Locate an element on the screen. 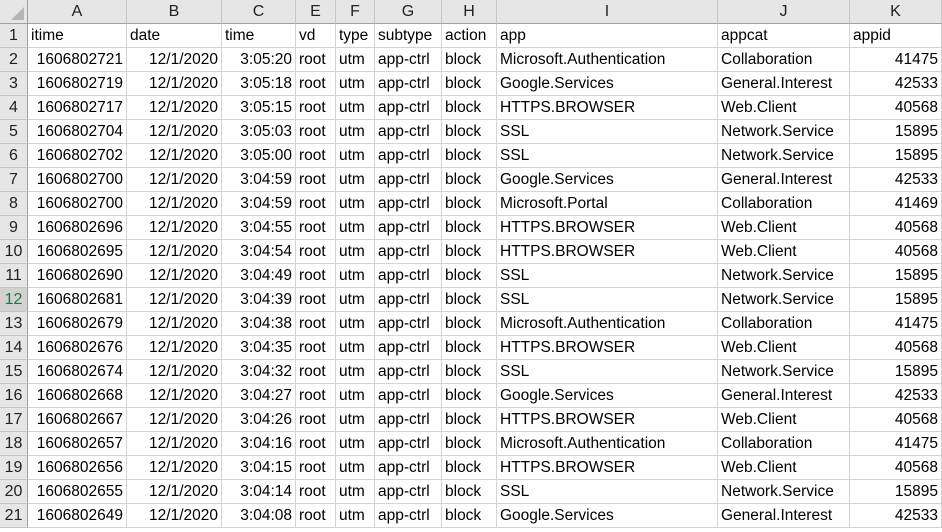  cell-c: 3:05:15 is located at coordinates (259, 108).